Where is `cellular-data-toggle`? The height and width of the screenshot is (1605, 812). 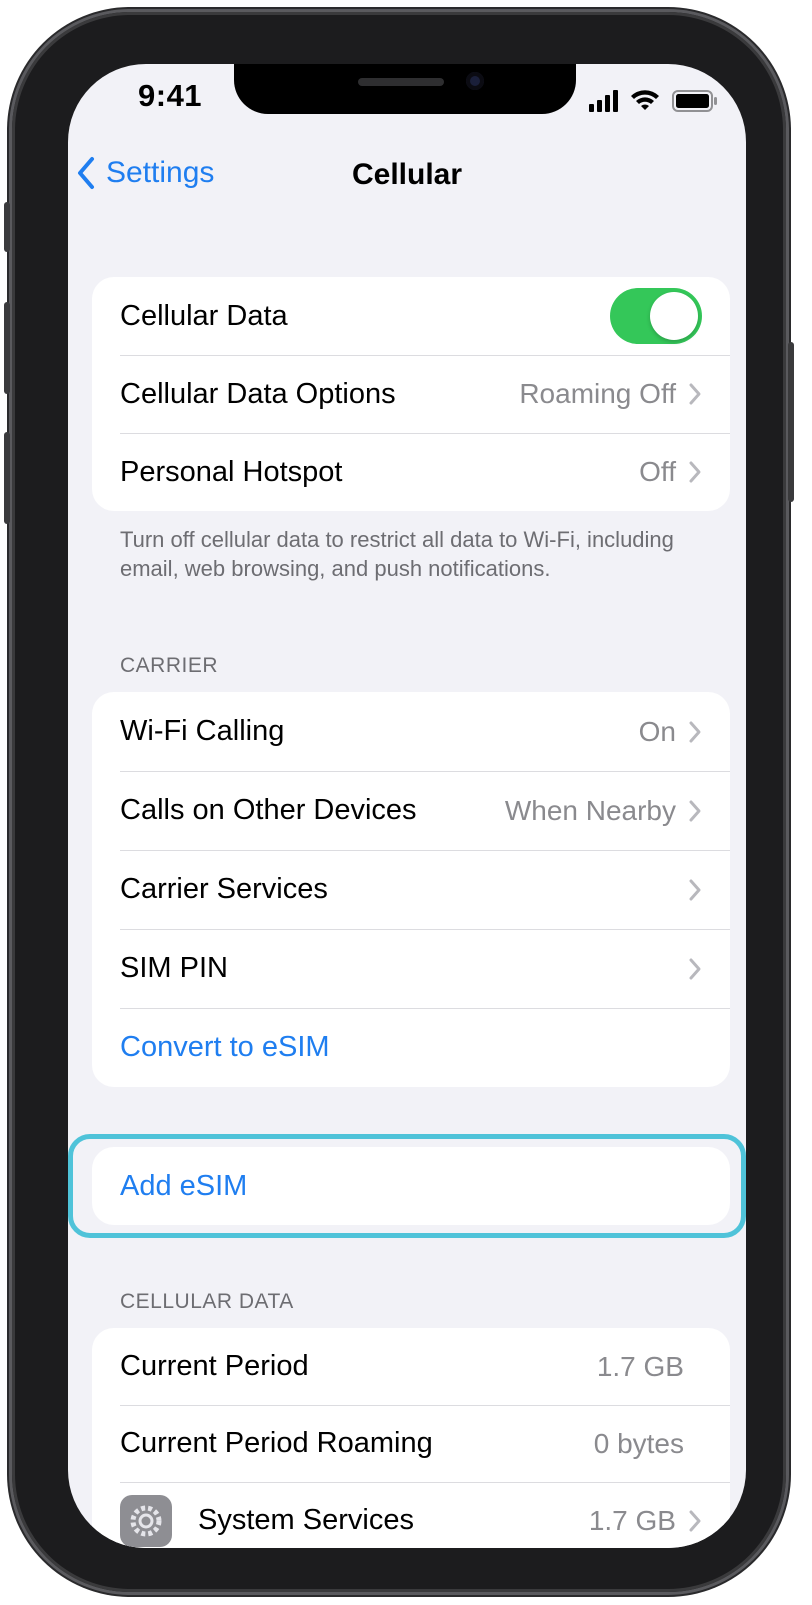
cellular-data-toggle is located at coordinates (656, 316).